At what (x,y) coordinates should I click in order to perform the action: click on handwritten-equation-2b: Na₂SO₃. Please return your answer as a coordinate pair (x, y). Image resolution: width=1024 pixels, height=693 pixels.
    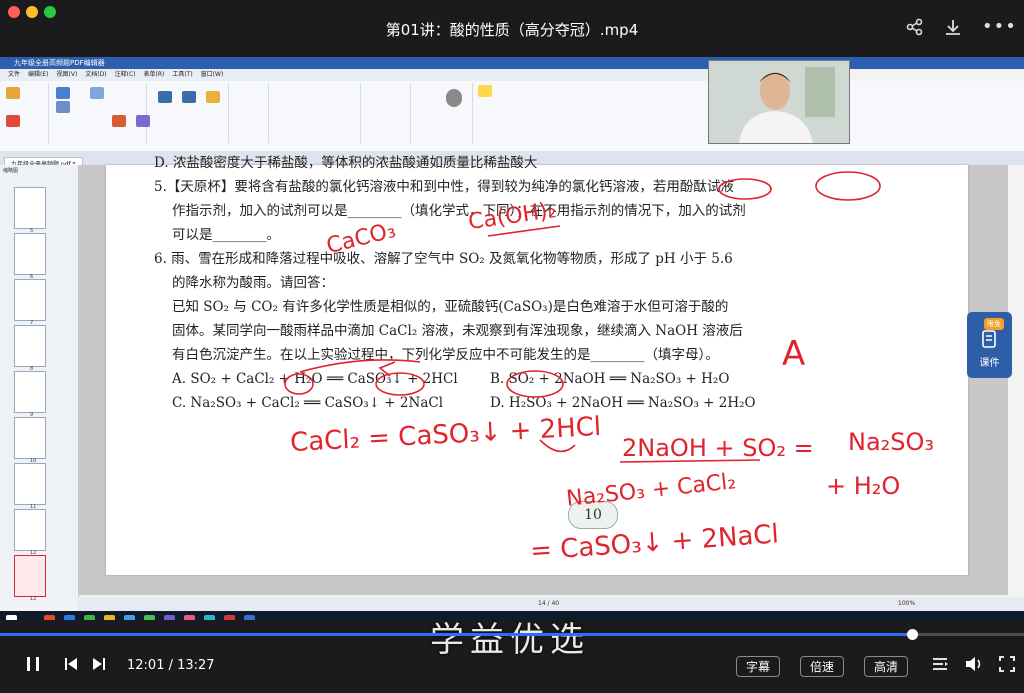
    Looking at the image, I should click on (891, 442).